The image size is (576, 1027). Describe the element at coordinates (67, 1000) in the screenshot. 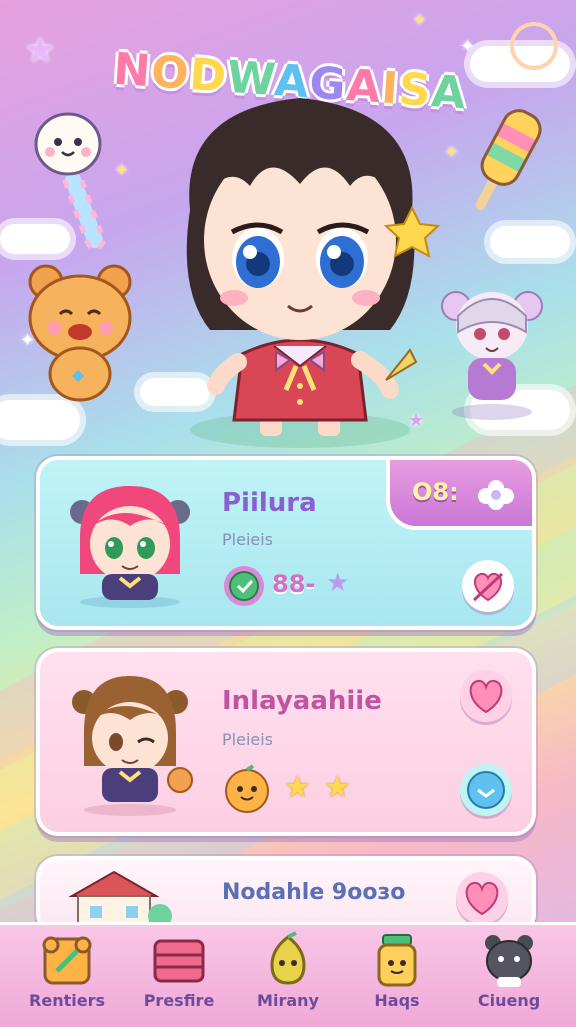

I see `nav-label: Rentiers` at that location.